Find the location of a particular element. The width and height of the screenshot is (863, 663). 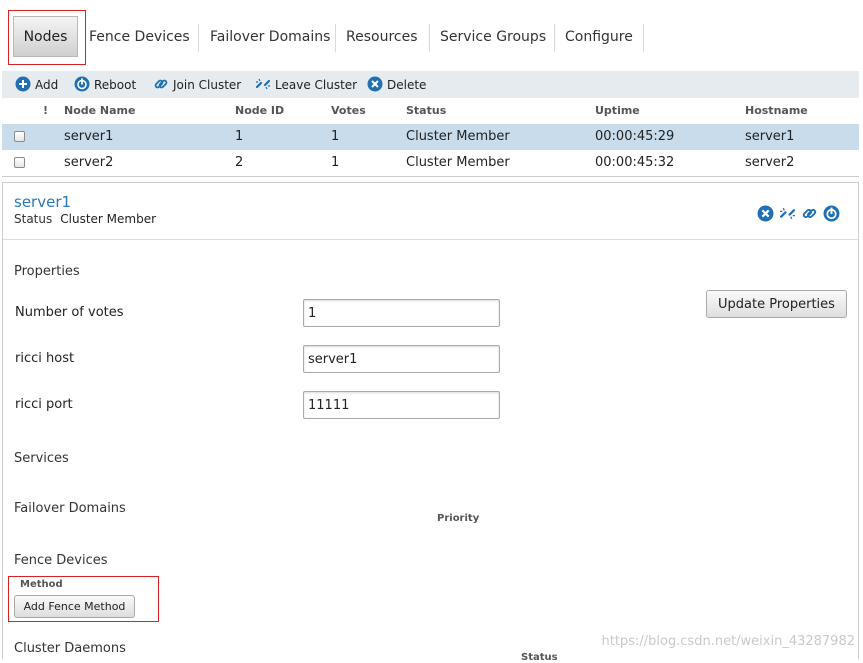

watermark: https://blog.csdn.net/weixin_43287982 is located at coordinates (728, 641).